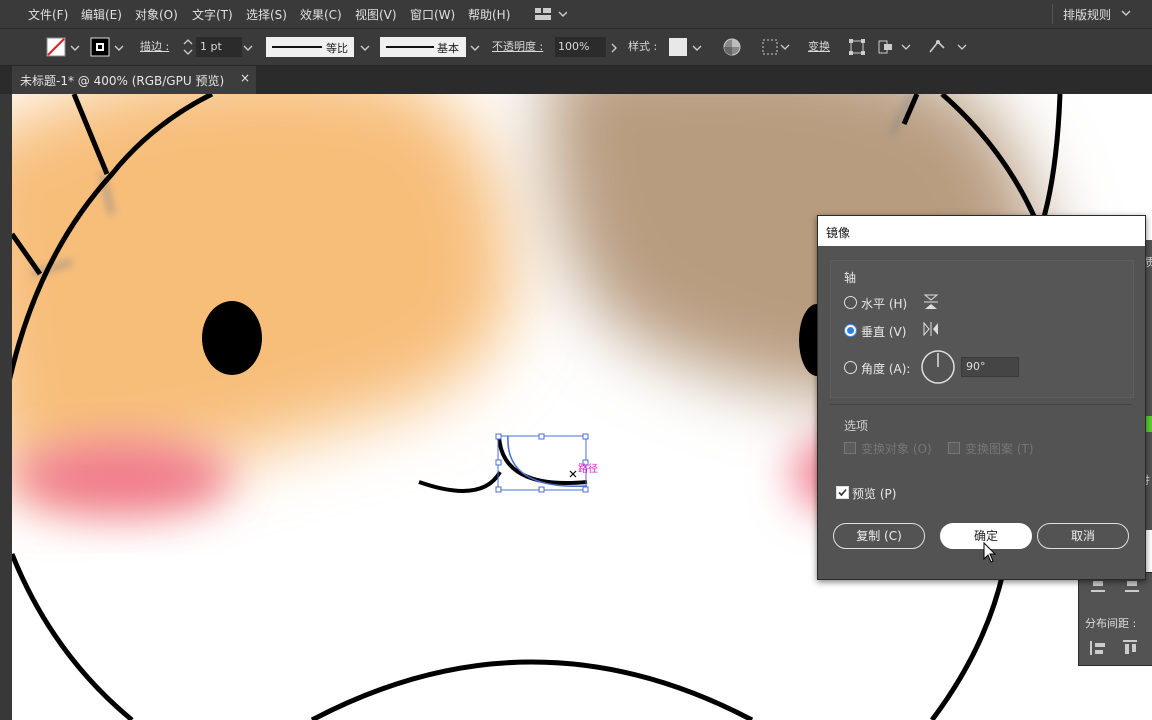  What do you see at coordinates (850, 278) in the screenshot?
I see `axis-section-label: 轴` at bounding box center [850, 278].